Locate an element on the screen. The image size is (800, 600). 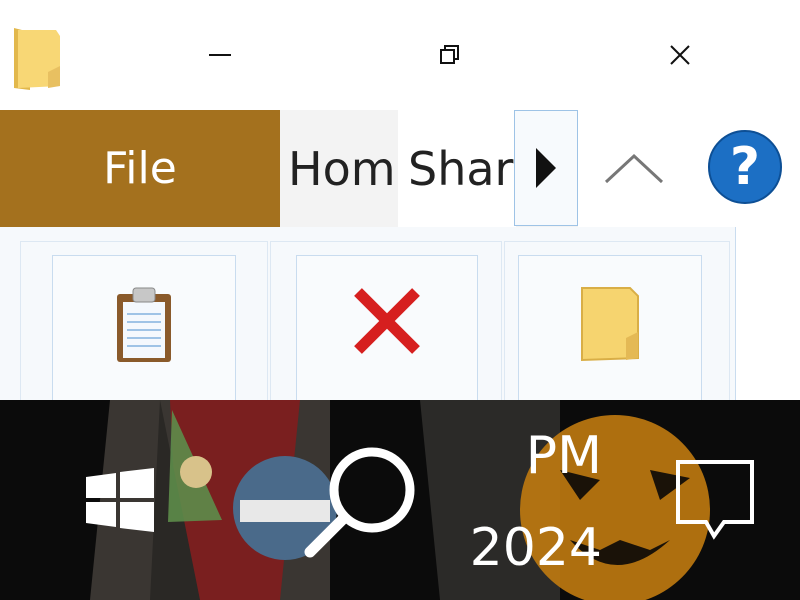
clock-date: 2024 is located at coordinates (537, 548).